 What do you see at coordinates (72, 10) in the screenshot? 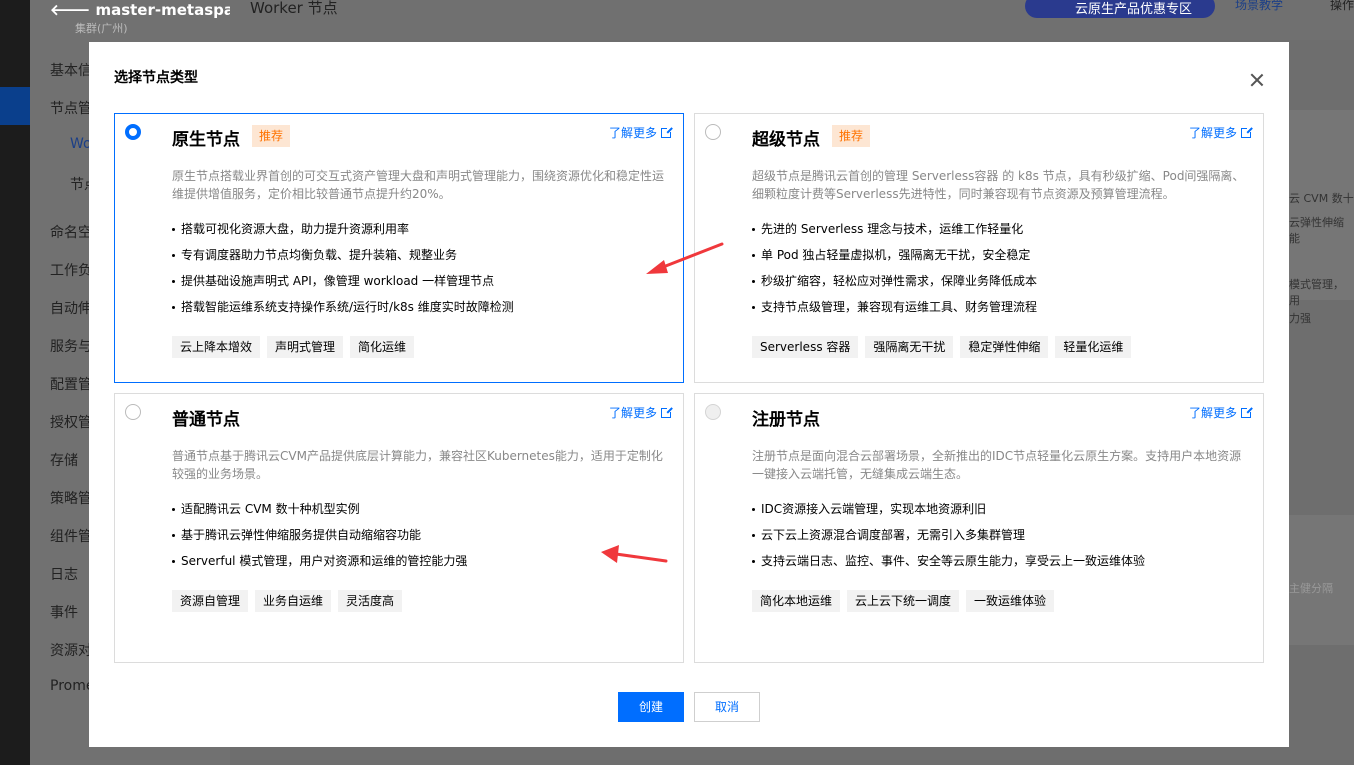
I see `back-arrow-icon: 🡐` at bounding box center [72, 10].